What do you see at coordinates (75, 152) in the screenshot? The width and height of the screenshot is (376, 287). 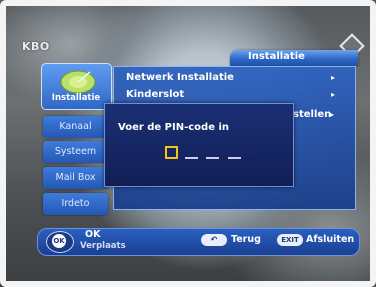 I see `tab-systeem: Systeem` at bounding box center [75, 152].